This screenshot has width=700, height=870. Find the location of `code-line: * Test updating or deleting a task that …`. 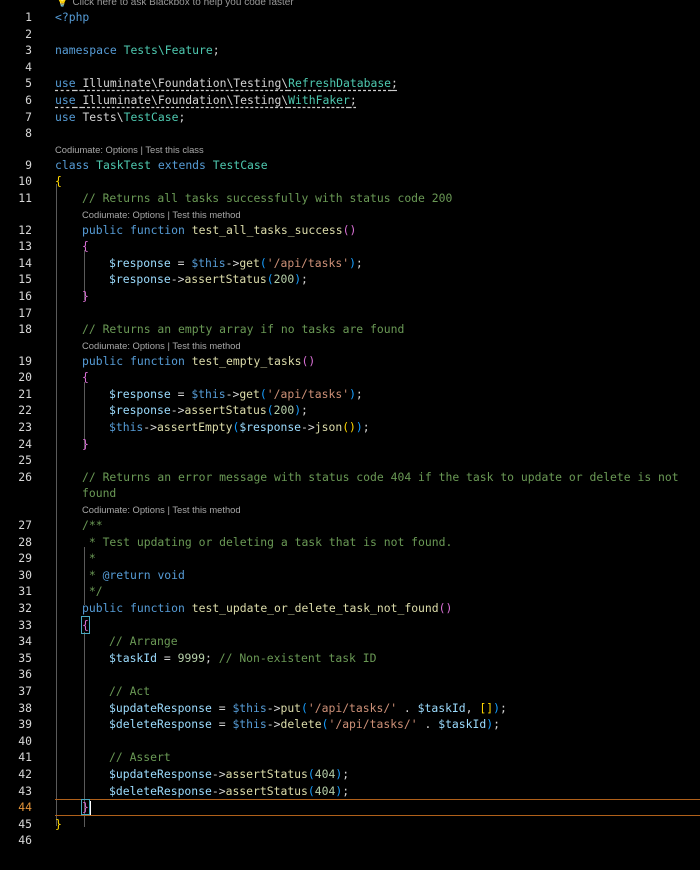

code-line: * Test updating or deleting a task that … is located at coordinates (267, 542).